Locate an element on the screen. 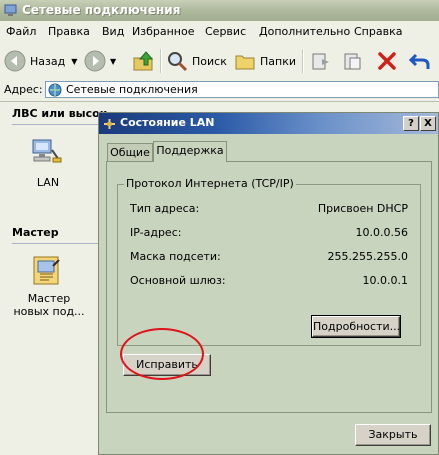 The height and width of the screenshot is (455, 439). dialog-title: Состояние LAN is located at coordinates (167, 122).